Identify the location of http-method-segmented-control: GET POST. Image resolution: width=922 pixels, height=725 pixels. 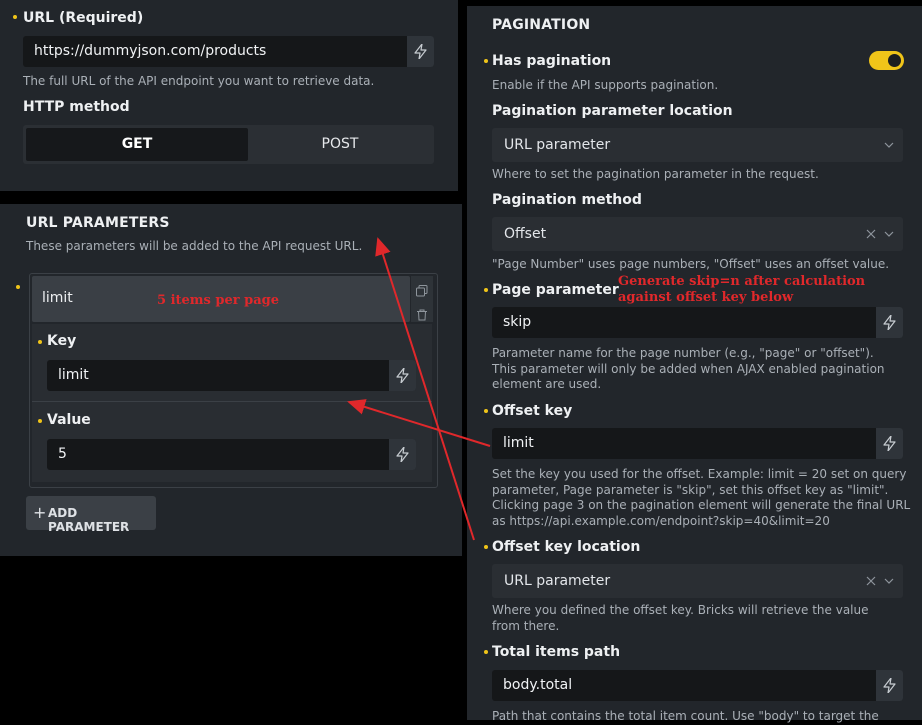
(228, 144).